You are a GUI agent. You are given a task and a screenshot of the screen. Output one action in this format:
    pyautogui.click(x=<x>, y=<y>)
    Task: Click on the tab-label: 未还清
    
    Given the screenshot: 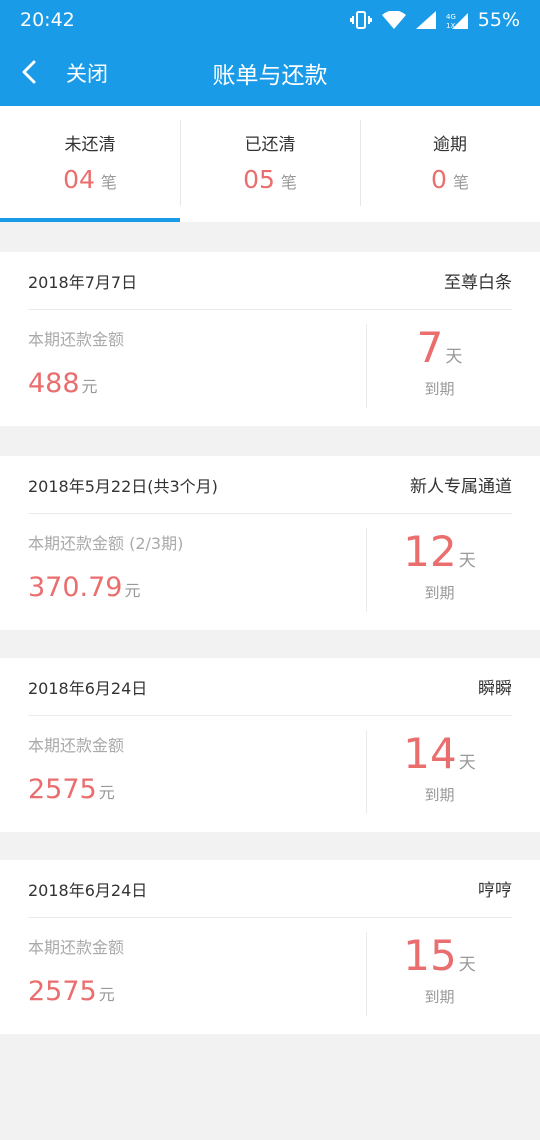 What is the action you would take?
    pyautogui.click(x=90, y=145)
    